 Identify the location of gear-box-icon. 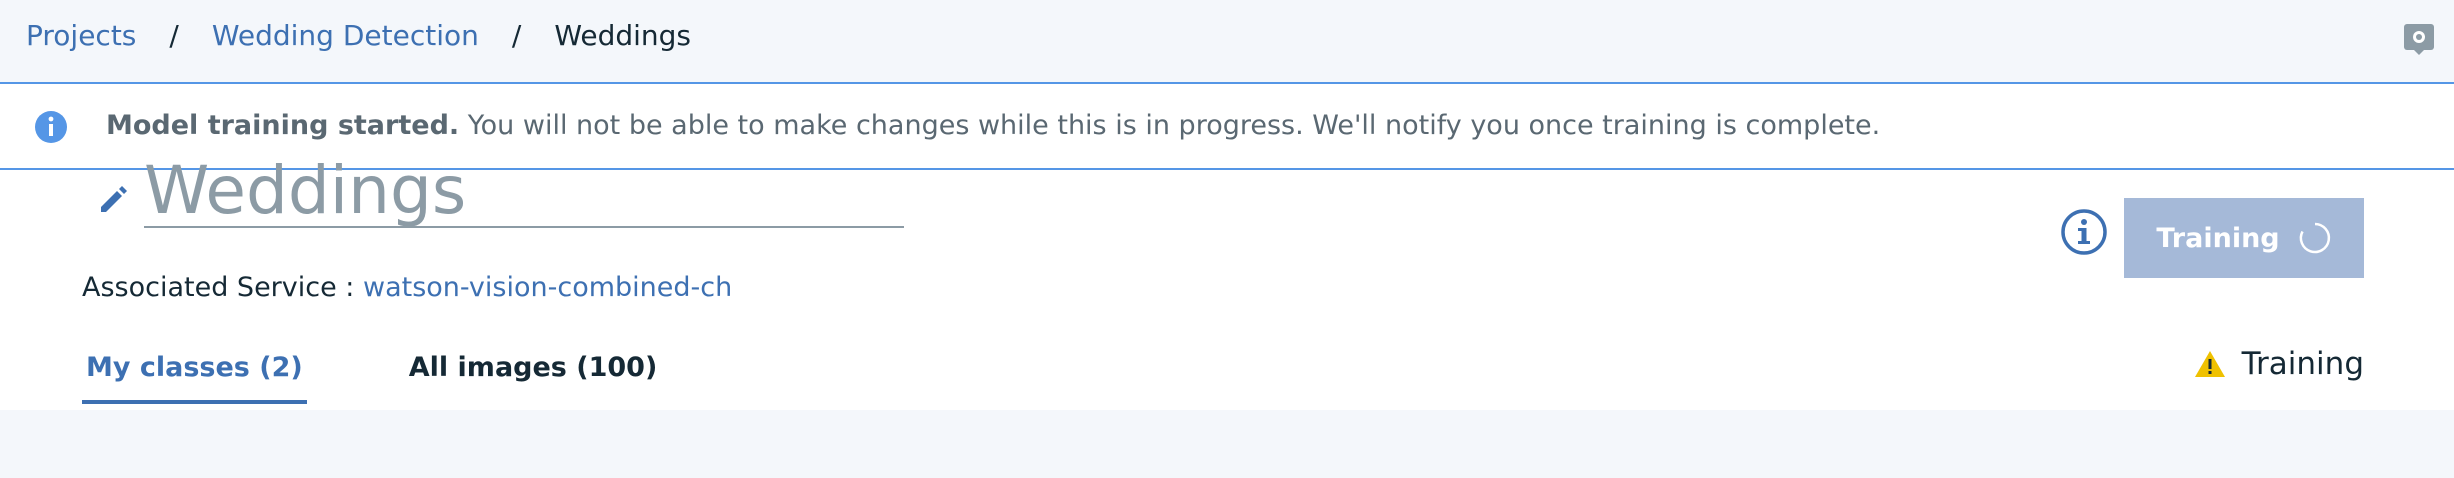
(2419, 39).